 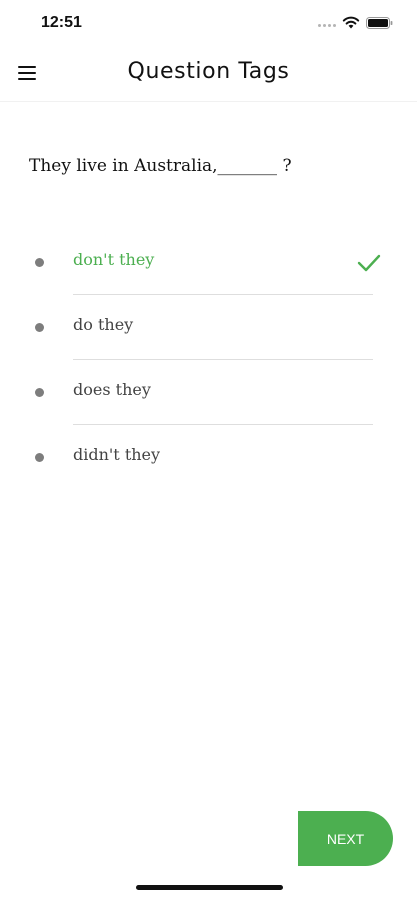 I want to click on answer-option-label: didn't they, so click(x=117, y=454).